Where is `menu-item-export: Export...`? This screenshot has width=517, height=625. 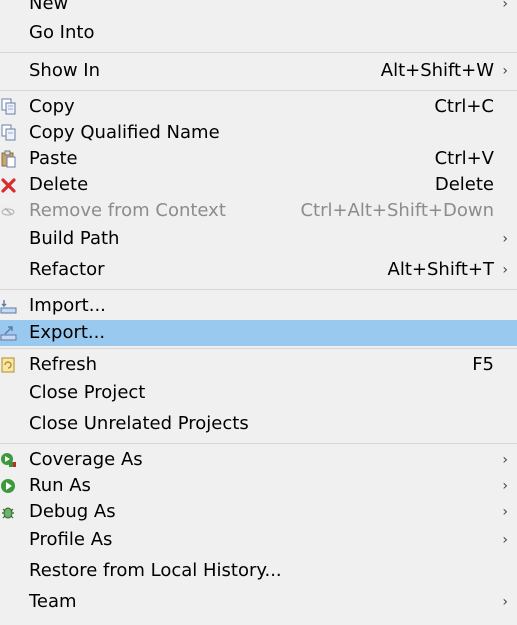 menu-item-export: Export... is located at coordinates (258, 333).